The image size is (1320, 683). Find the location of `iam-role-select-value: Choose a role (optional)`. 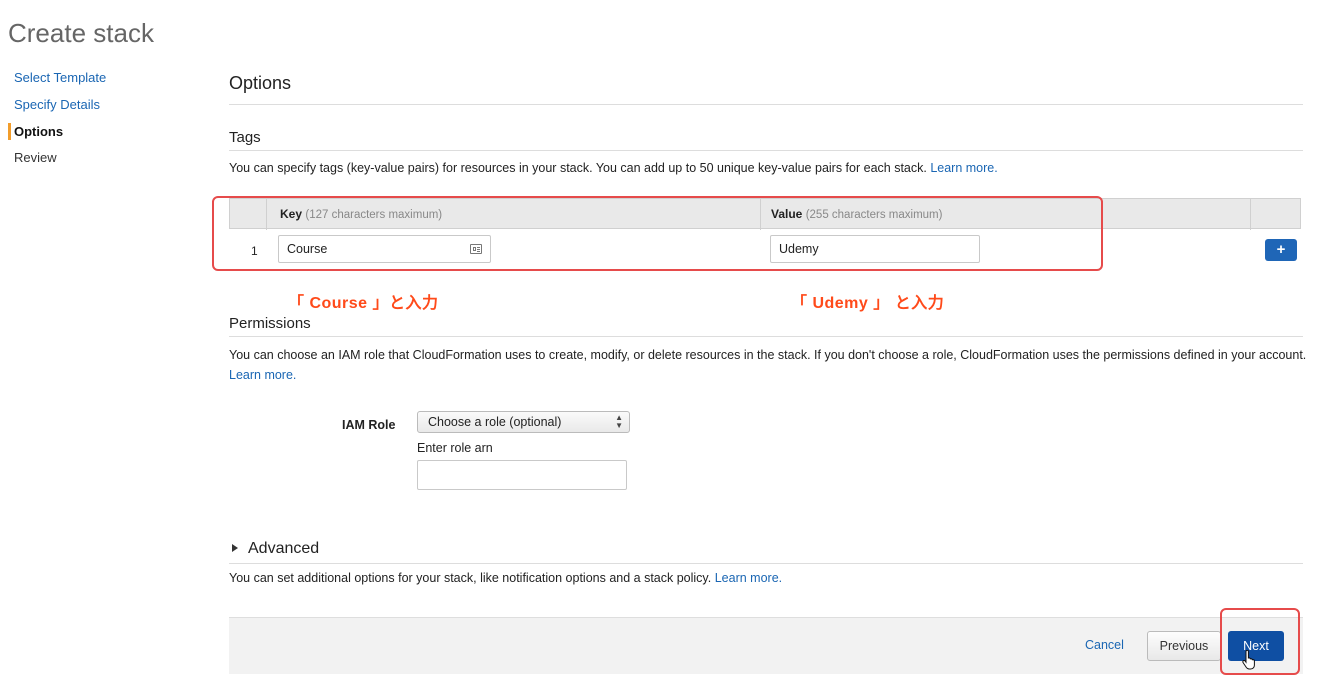

iam-role-select-value: Choose a role (optional) is located at coordinates (495, 422).